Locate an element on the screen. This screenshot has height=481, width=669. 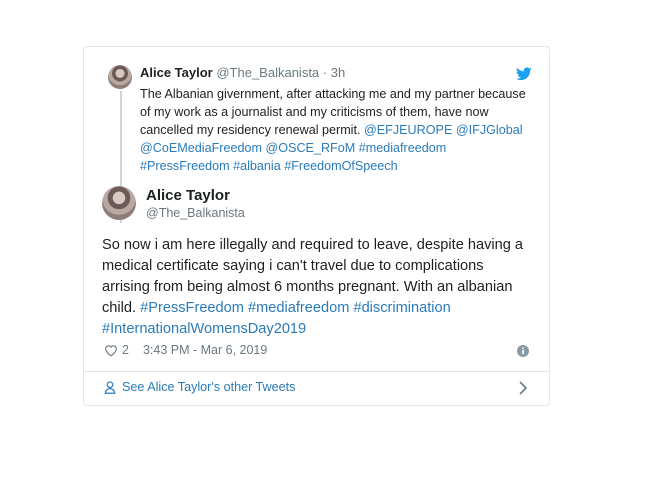
author-avatar is located at coordinates (119, 203).